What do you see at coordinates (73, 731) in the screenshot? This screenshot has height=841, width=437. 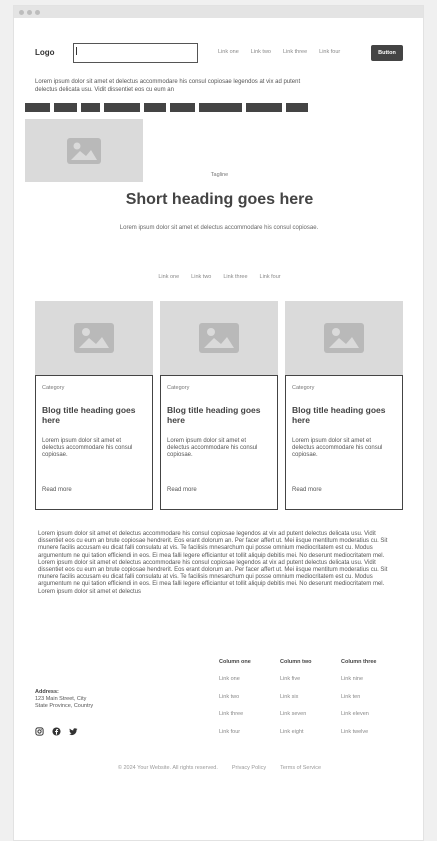 I see `twitter-icon` at bounding box center [73, 731].